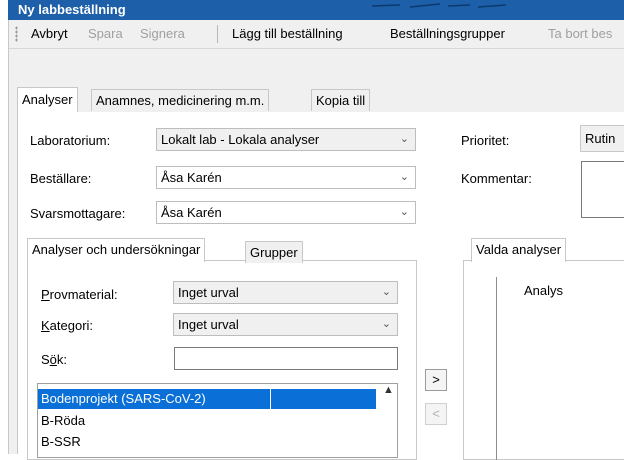 This screenshot has width=624, height=460. I want to click on orderer-value: Åsa Karén, so click(191, 177).